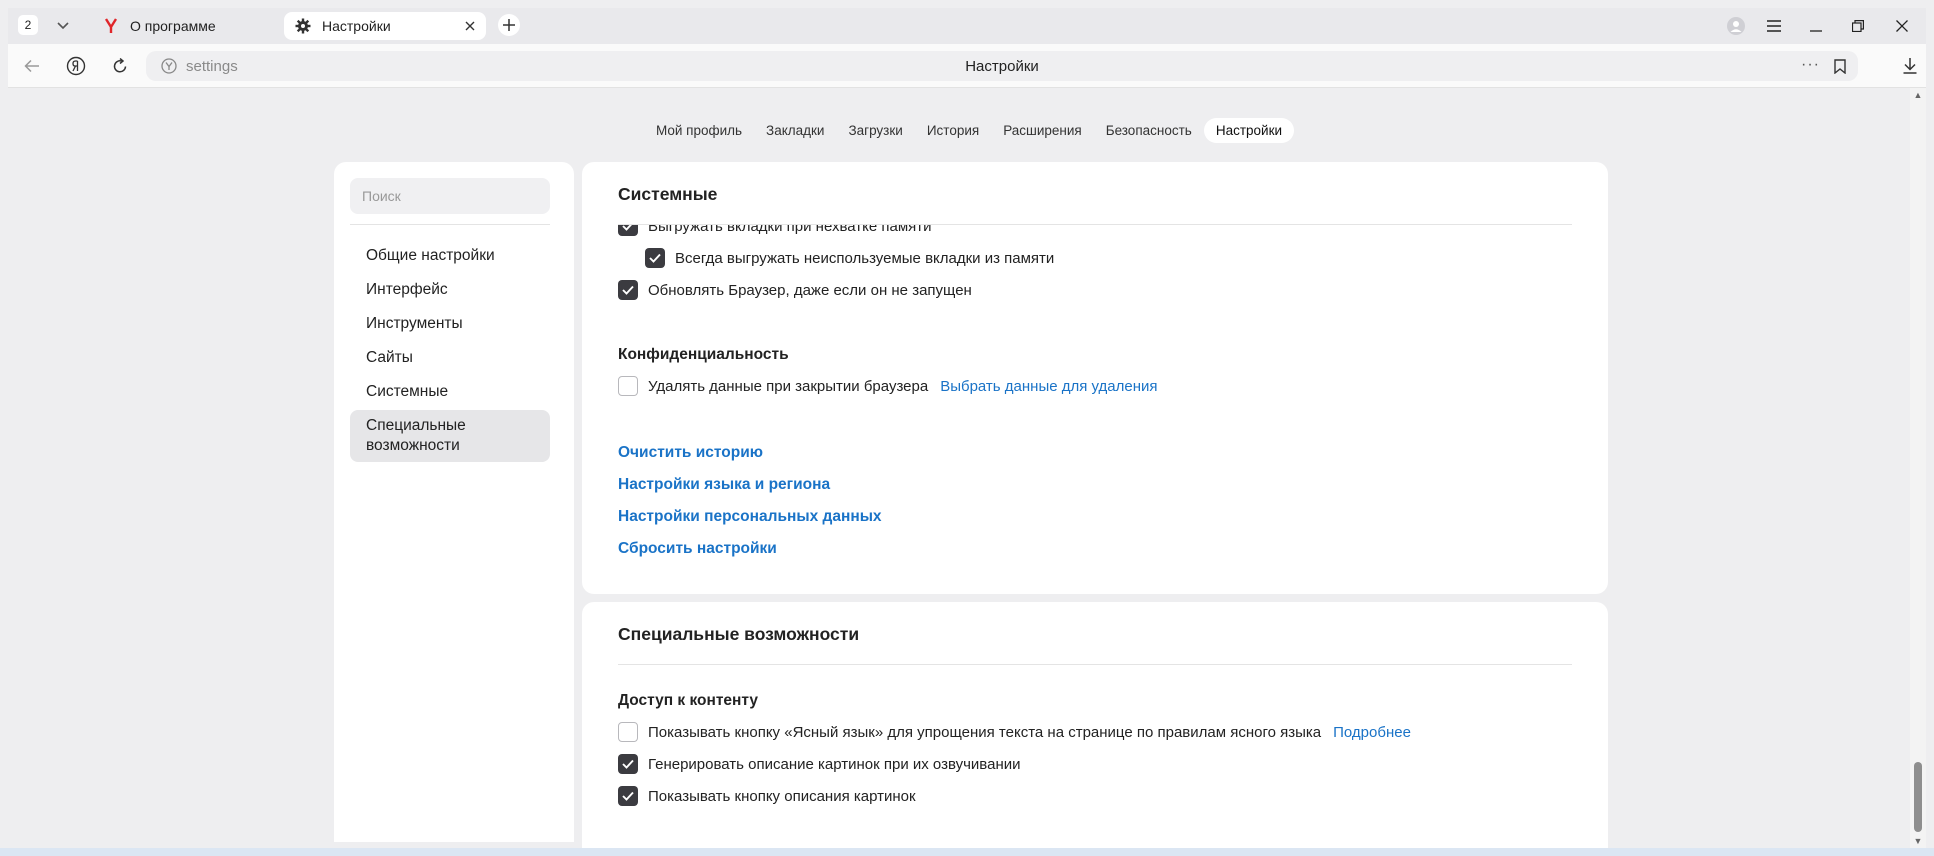 This screenshot has height=856, width=1934. What do you see at coordinates (953, 130) in the screenshot?
I see `tab-nav-item: История` at bounding box center [953, 130].